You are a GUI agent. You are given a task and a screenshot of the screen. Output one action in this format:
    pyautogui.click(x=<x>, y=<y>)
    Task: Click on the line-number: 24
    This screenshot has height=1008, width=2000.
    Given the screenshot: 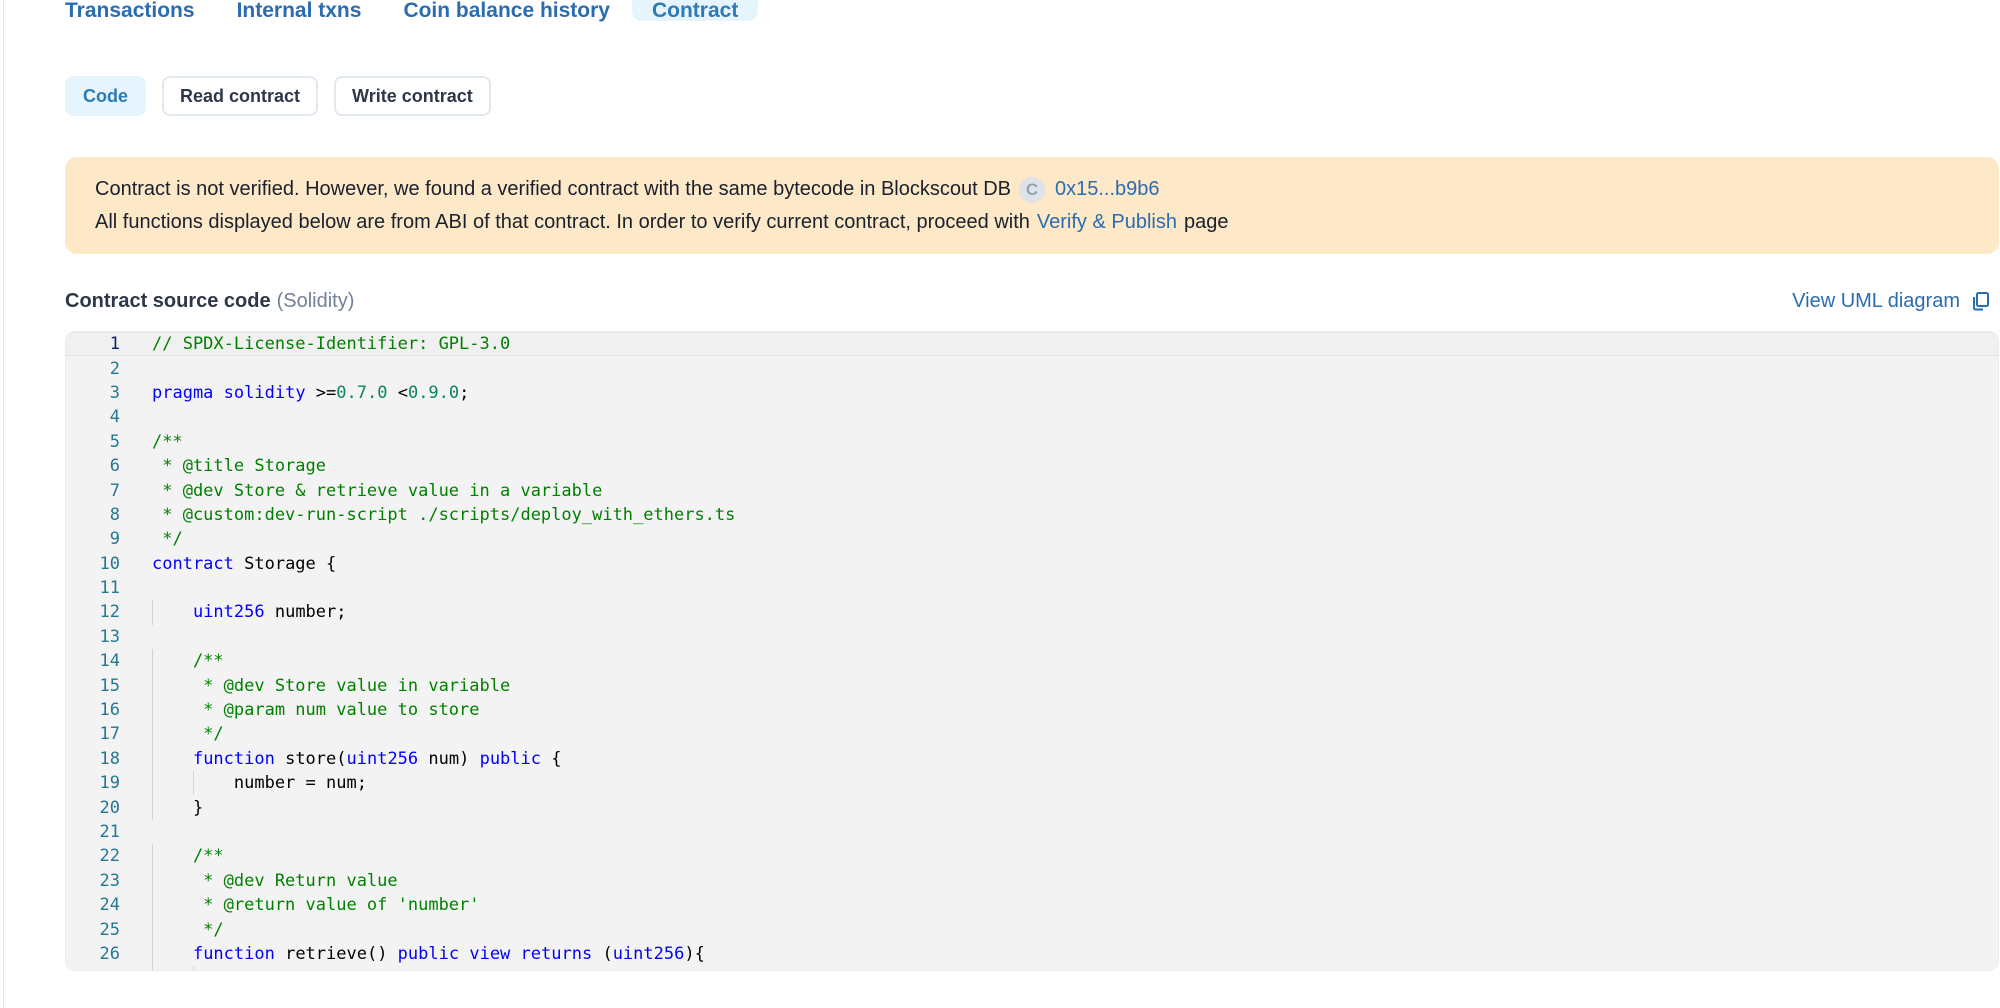 What is the action you would take?
    pyautogui.click(x=109, y=905)
    